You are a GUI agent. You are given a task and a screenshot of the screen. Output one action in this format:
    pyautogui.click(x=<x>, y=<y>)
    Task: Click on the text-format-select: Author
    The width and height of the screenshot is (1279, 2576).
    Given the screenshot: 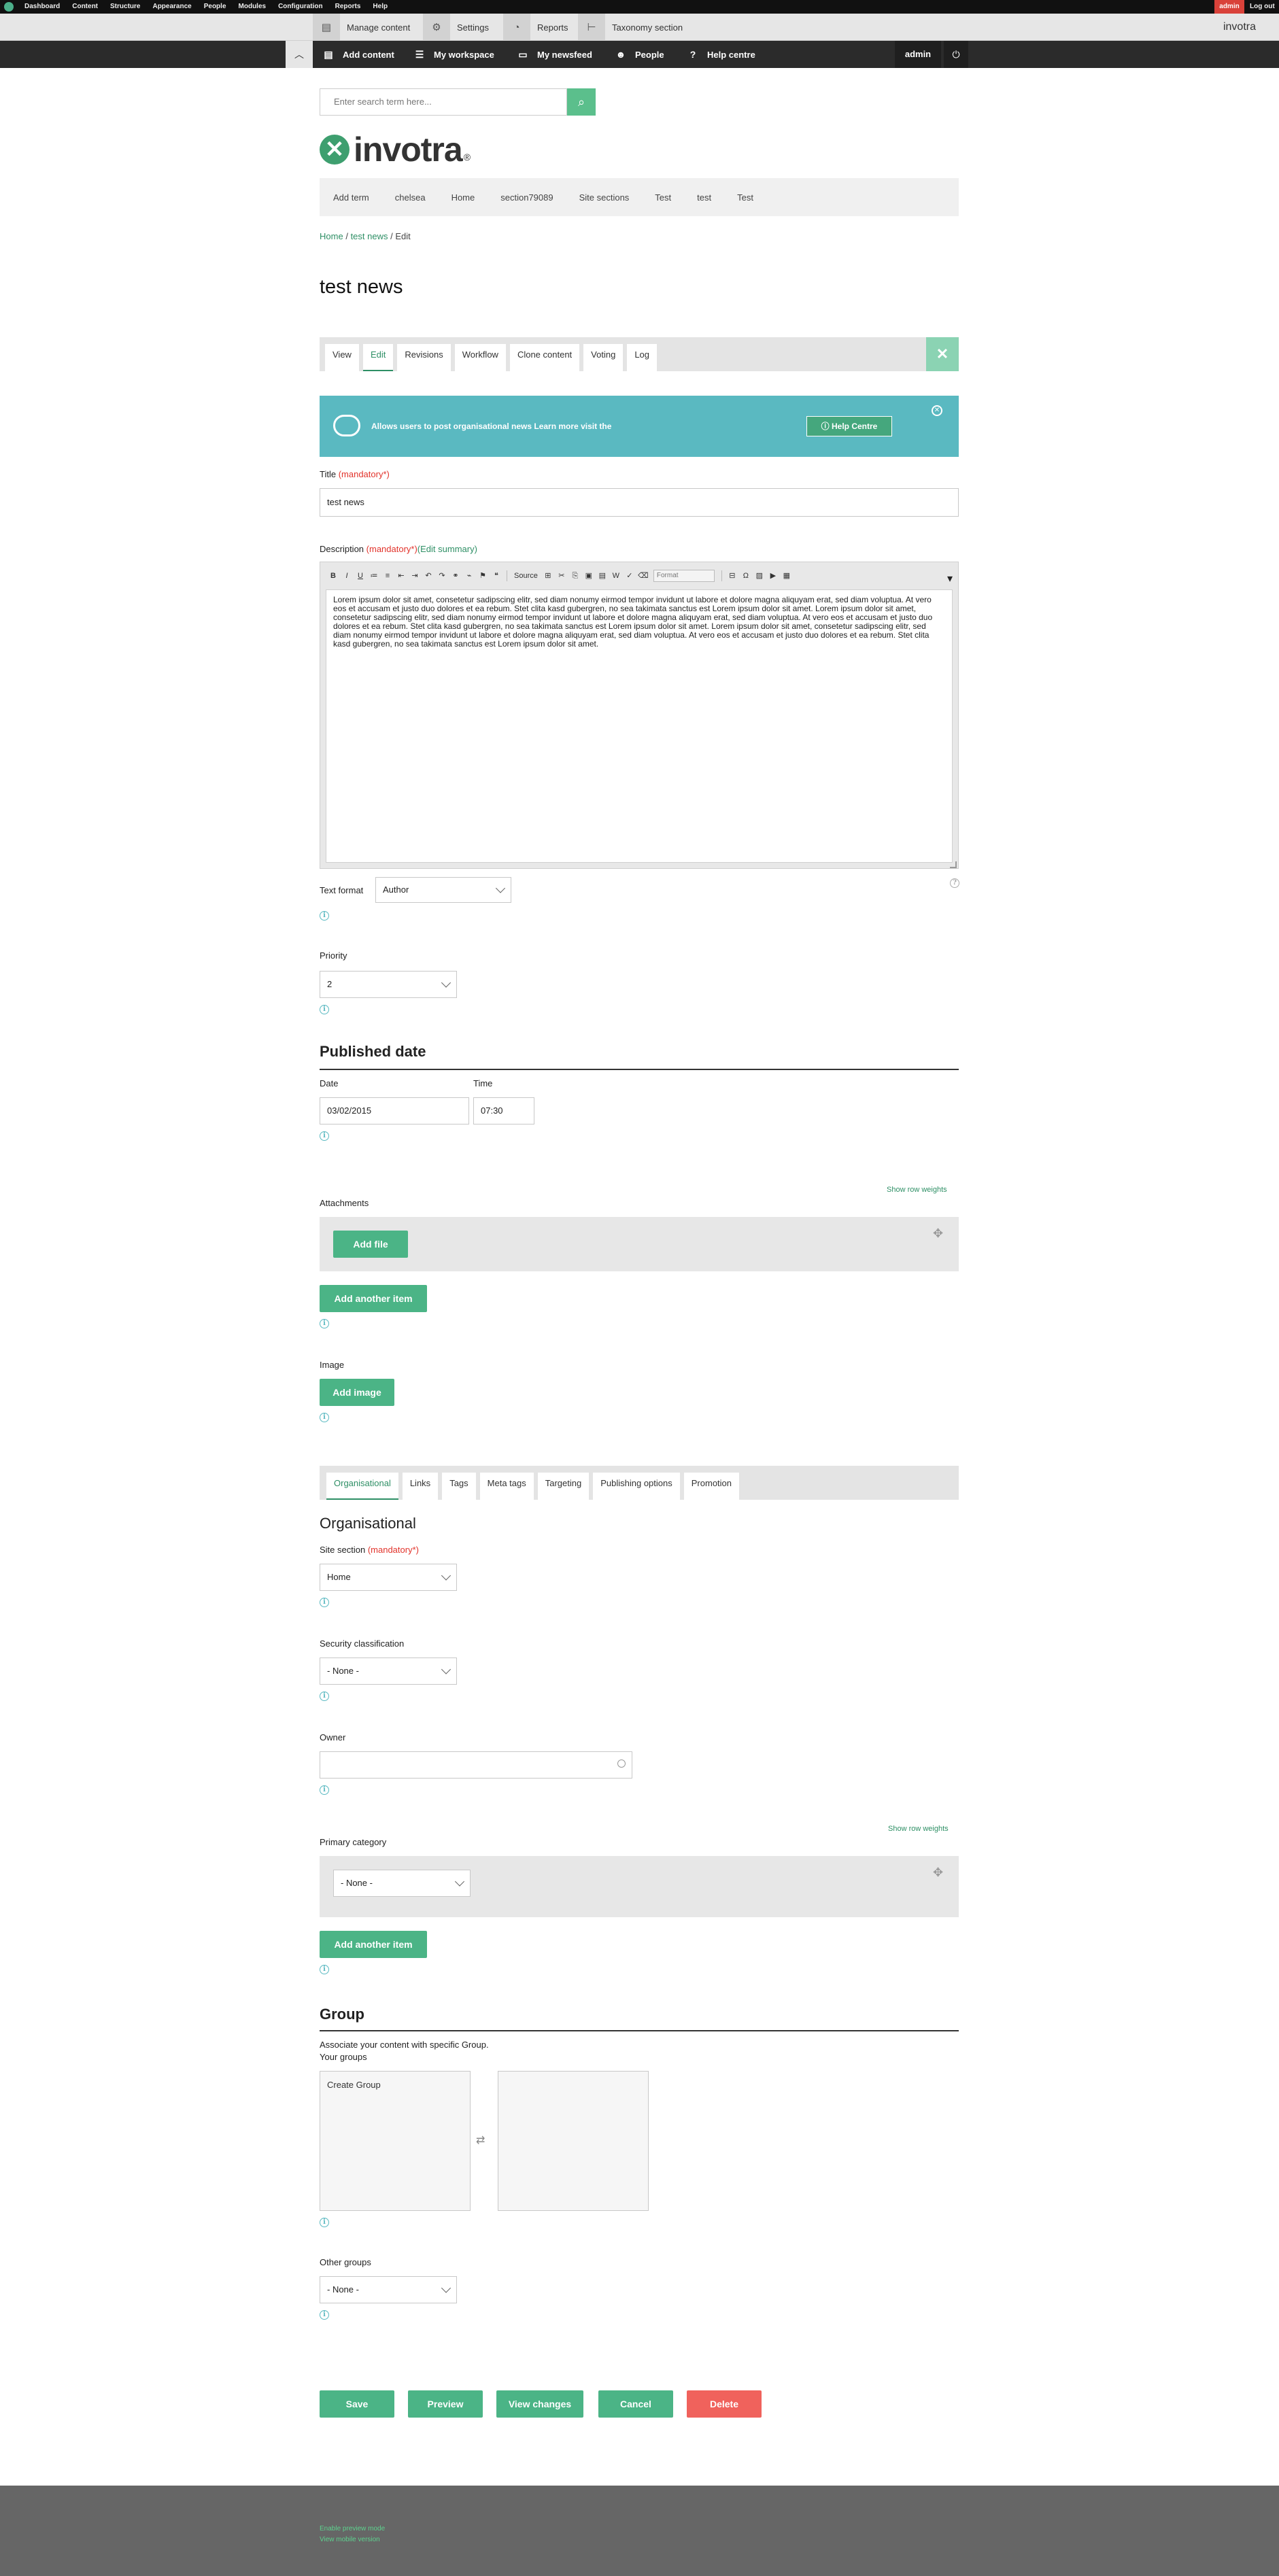 What is the action you would take?
    pyautogui.click(x=443, y=890)
    